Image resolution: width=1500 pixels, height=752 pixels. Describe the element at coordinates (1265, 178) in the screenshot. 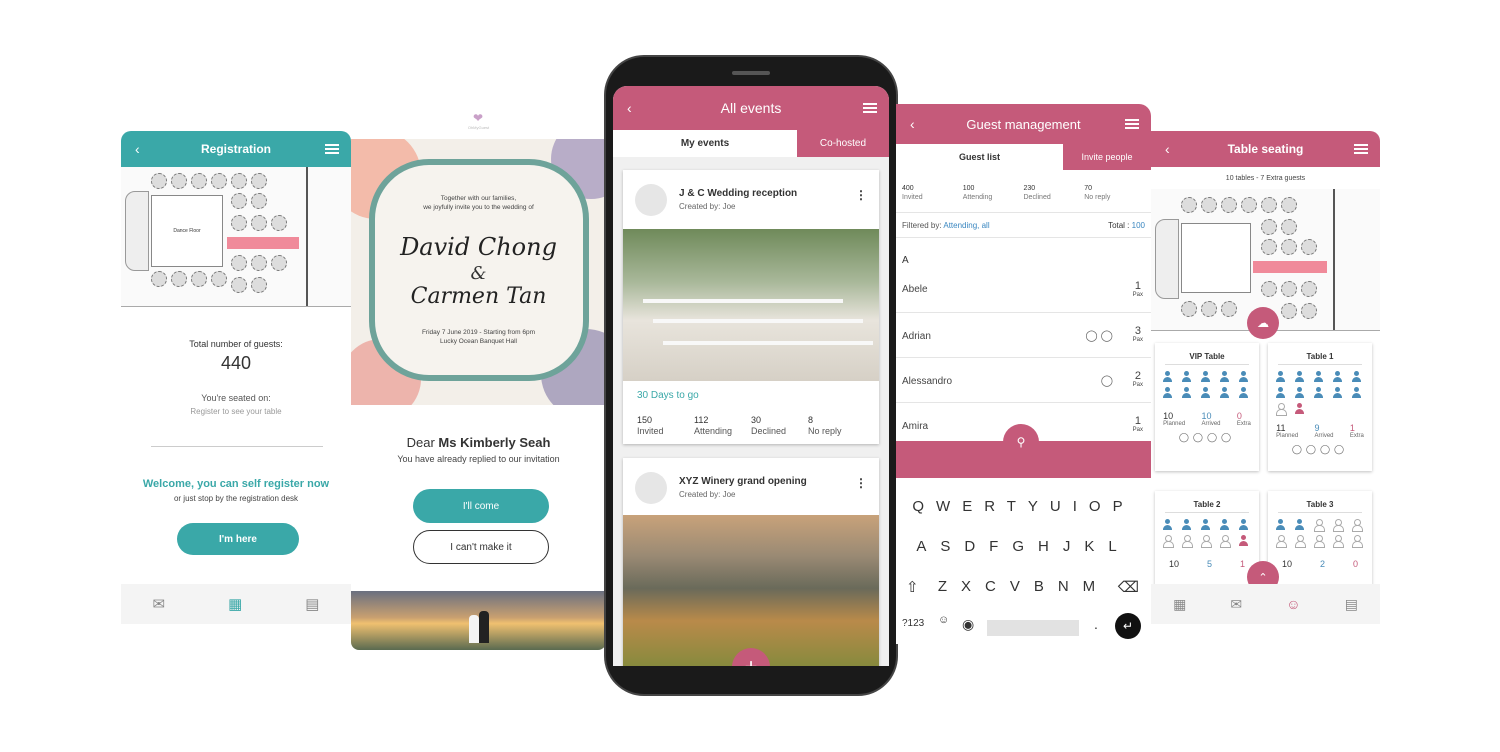

I see `seating-summary: 10 tables - 7 Extra guests` at that location.